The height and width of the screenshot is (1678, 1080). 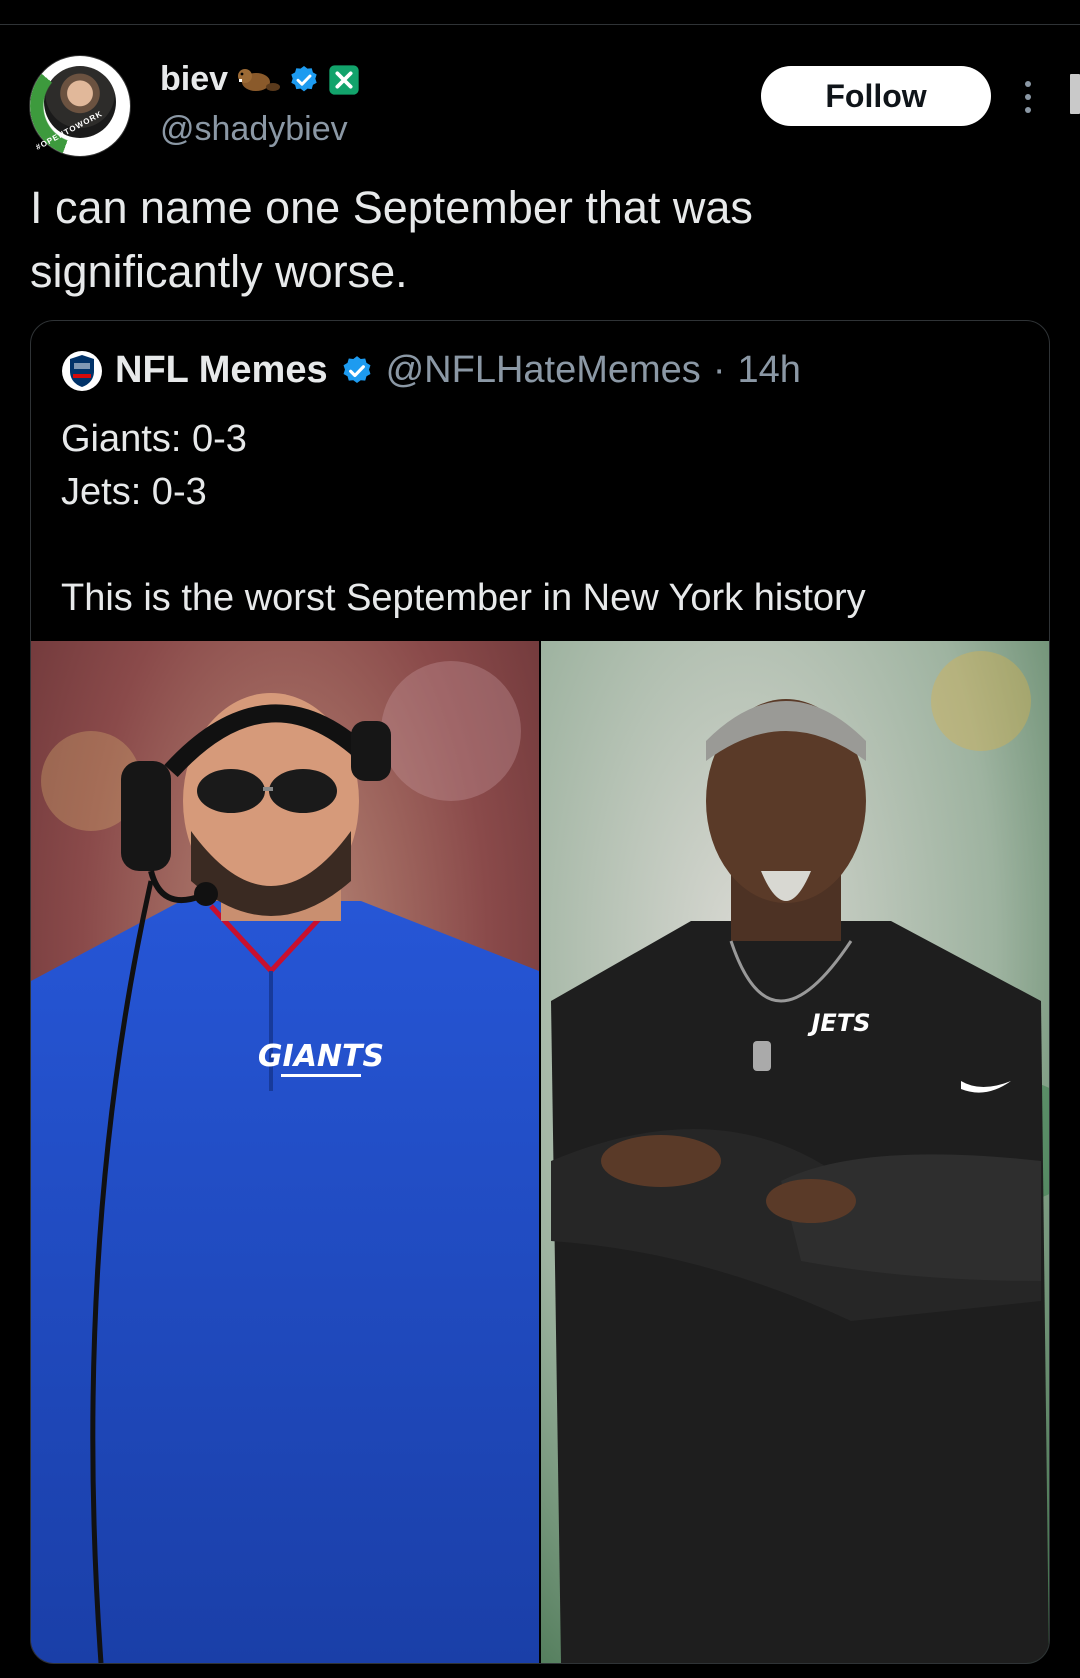 What do you see at coordinates (768, 370) in the screenshot?
I see `quoted-timestamp: 14h` at bounding box center [768, 370].